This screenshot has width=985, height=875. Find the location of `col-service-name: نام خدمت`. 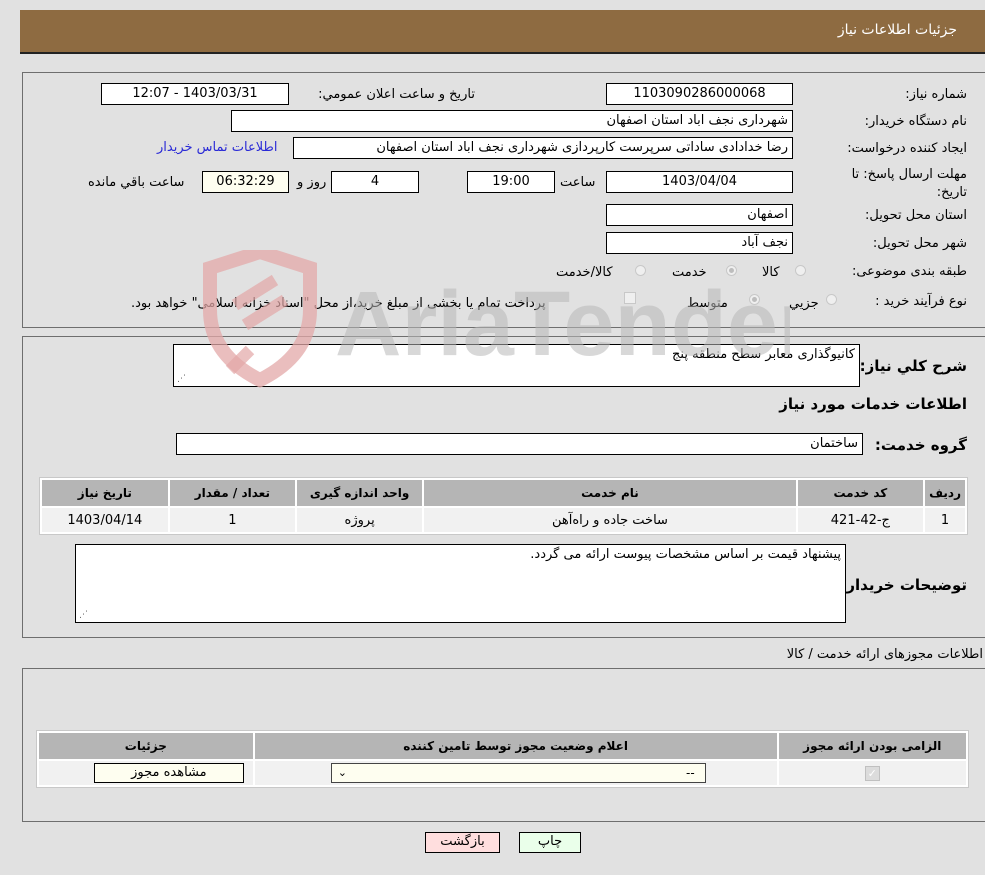

col-service-name: نام خدمت is located at coordinates (610, 493).